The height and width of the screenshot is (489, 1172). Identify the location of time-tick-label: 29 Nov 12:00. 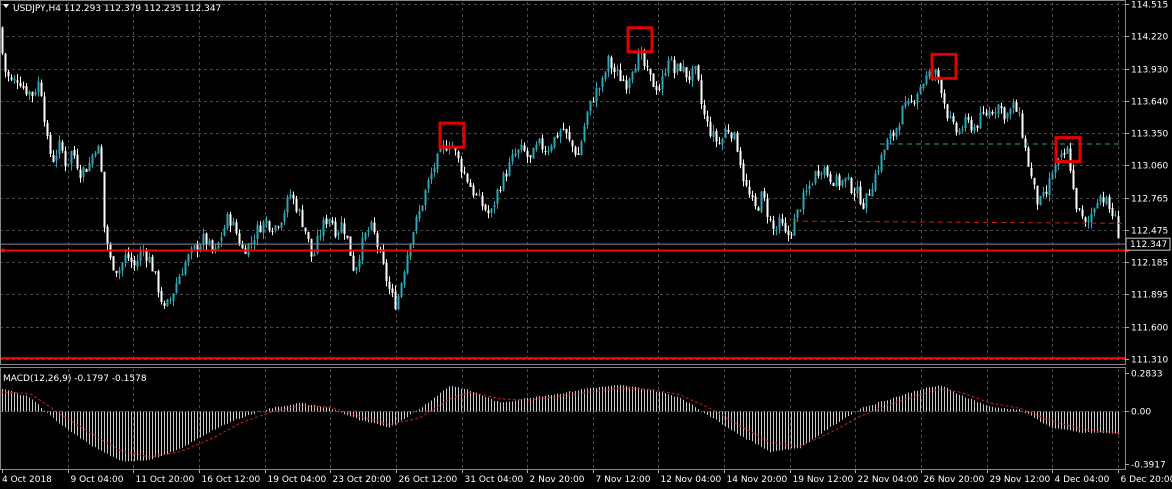
(1020, 480).